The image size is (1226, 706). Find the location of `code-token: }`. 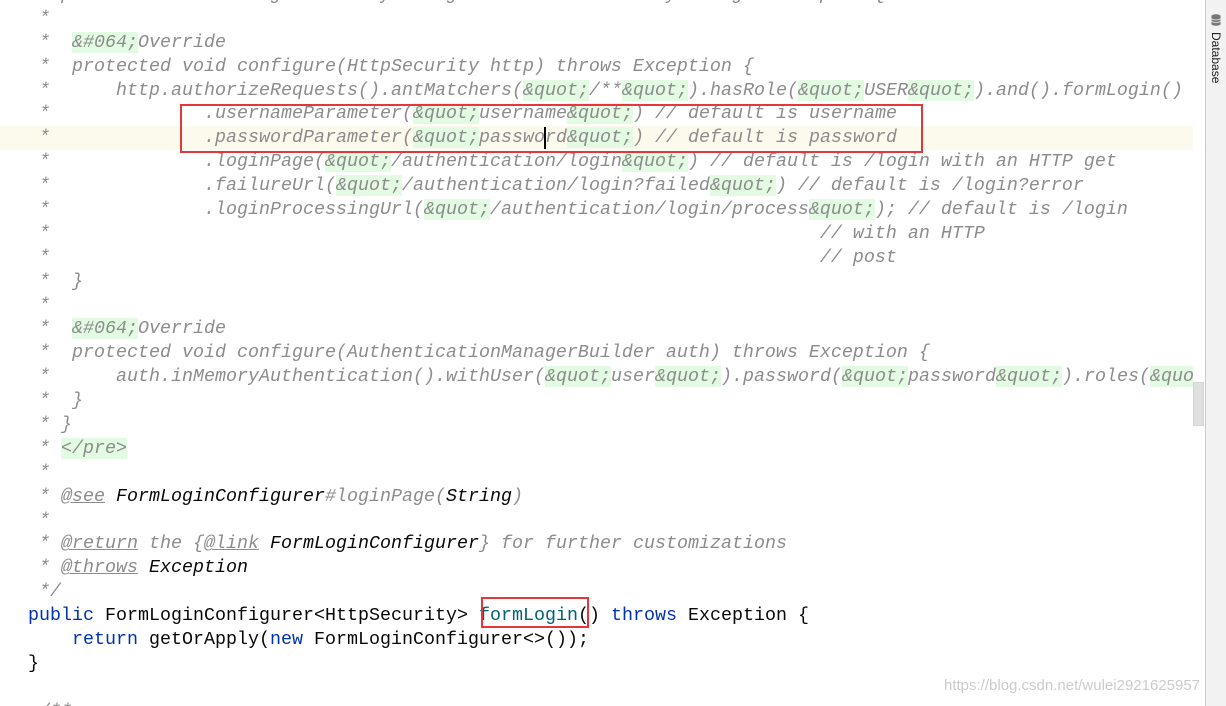

code-token: } is located at coordinates (33, 663).